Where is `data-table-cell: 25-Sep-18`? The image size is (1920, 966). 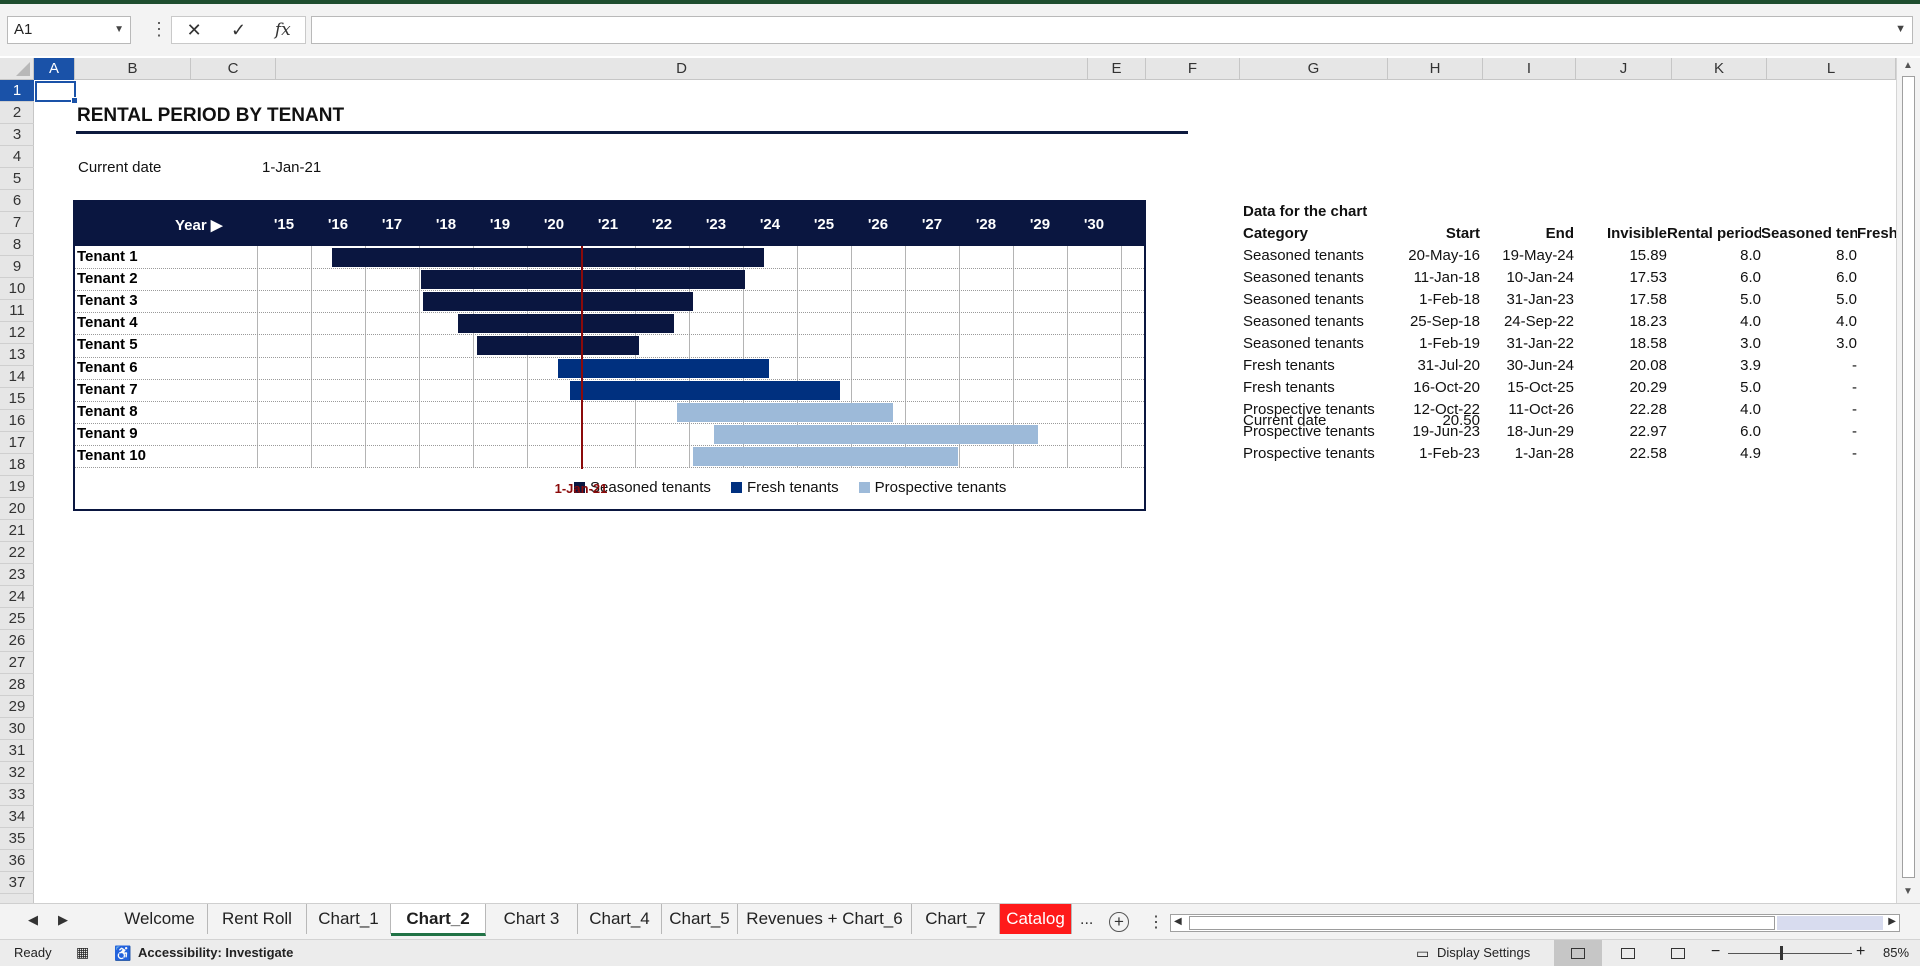
data-table-cell: 25-Sep-18 is located at coordinates (1436, 322).